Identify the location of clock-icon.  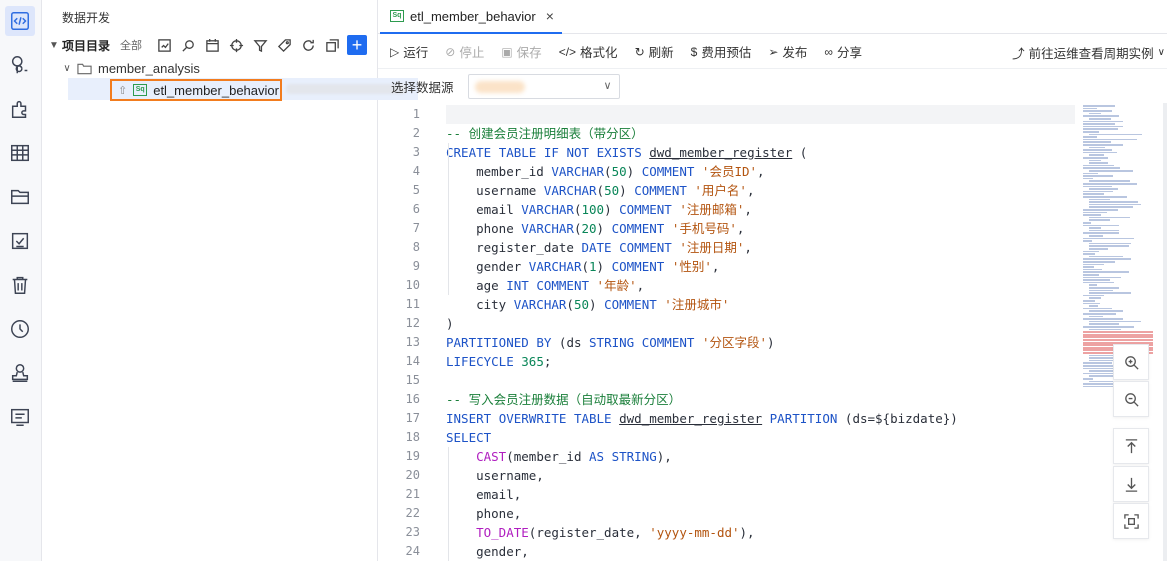
(20, 329).